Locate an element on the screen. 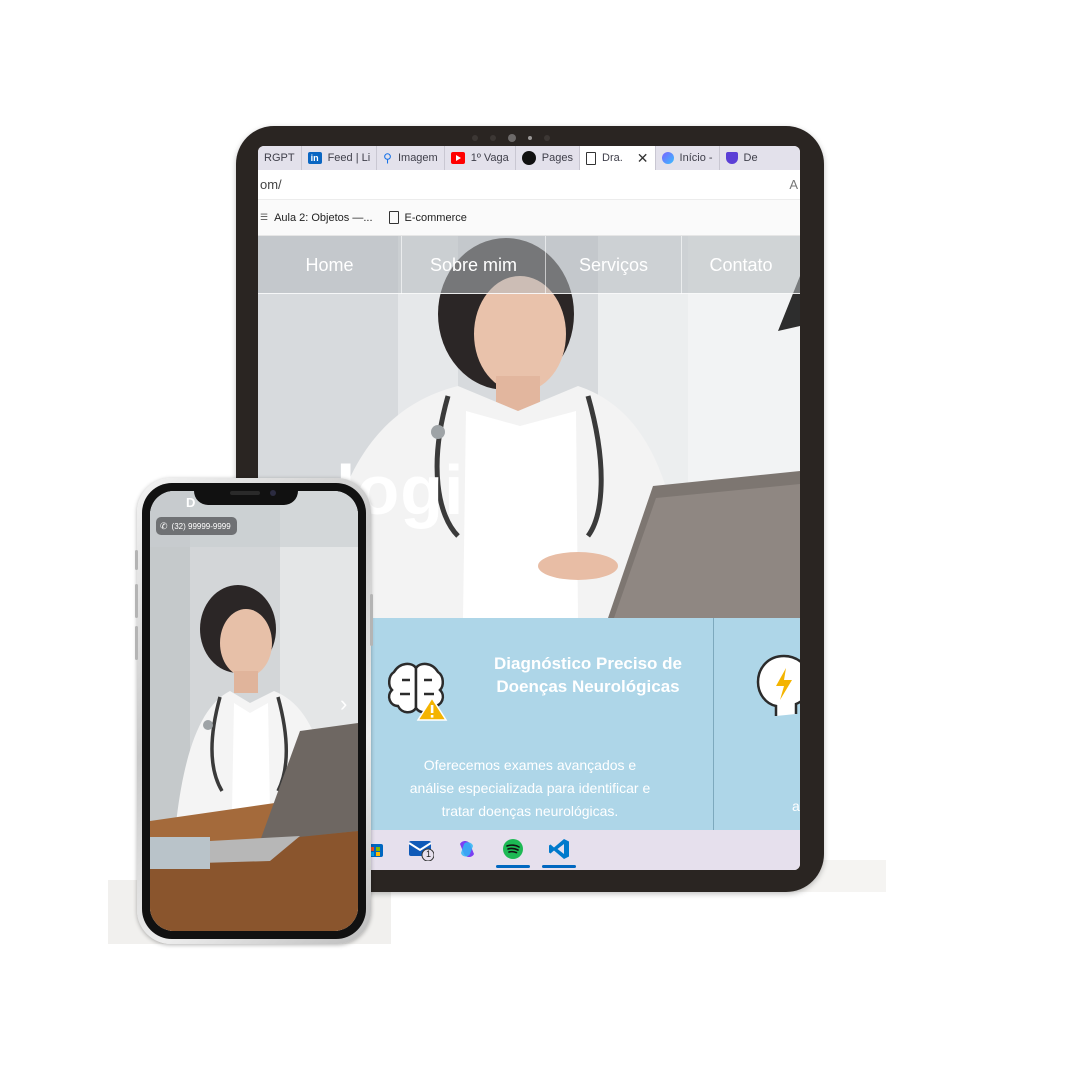 This screenshot has height=1080, width=1080. copilot-icon is located at coordinates (467, 849).